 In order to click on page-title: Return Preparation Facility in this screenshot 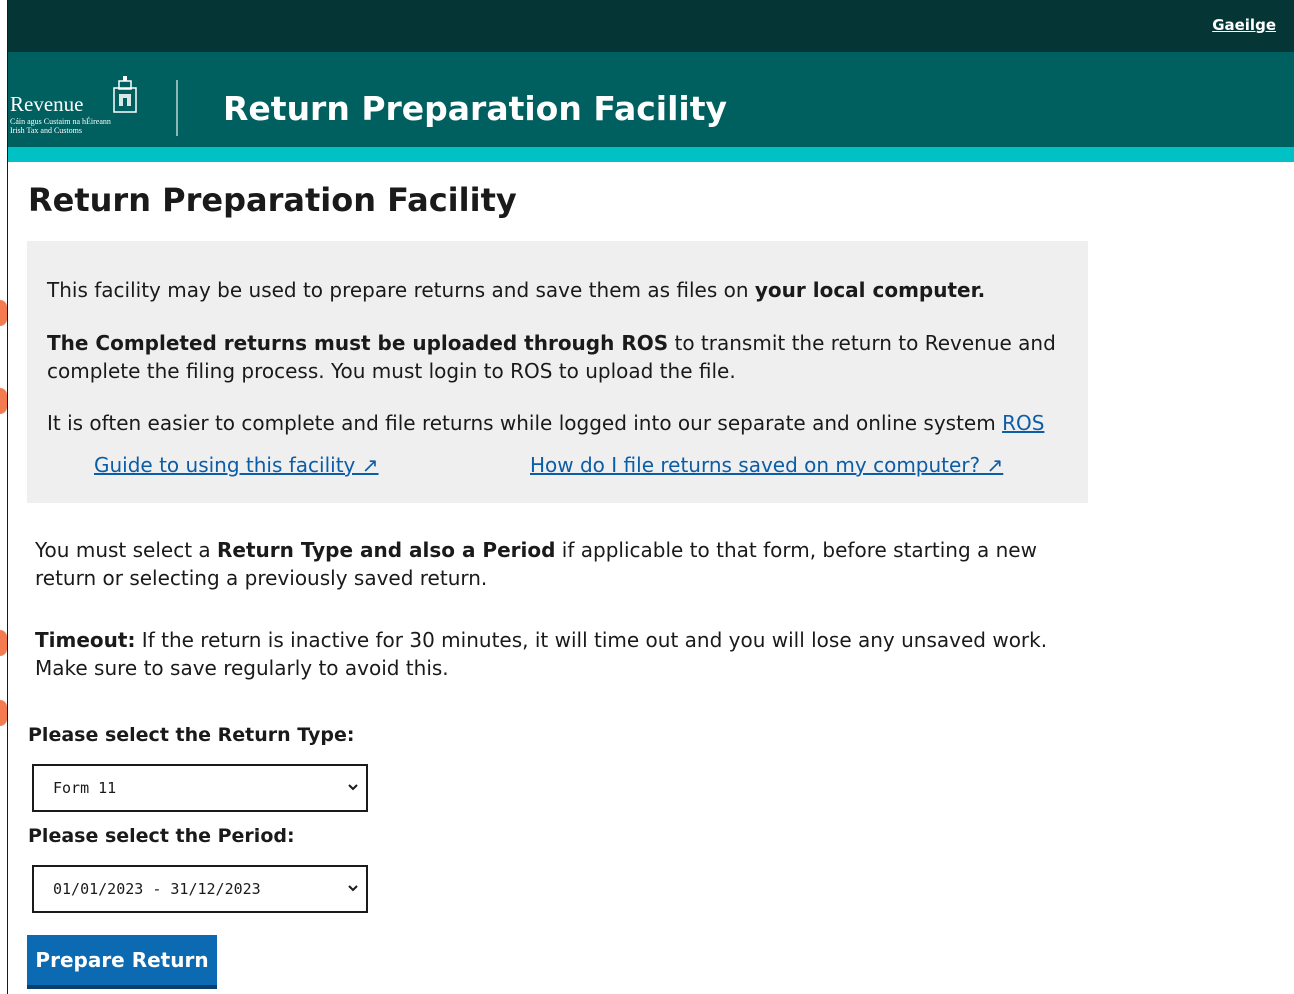, I will do `click(272, 200)`.